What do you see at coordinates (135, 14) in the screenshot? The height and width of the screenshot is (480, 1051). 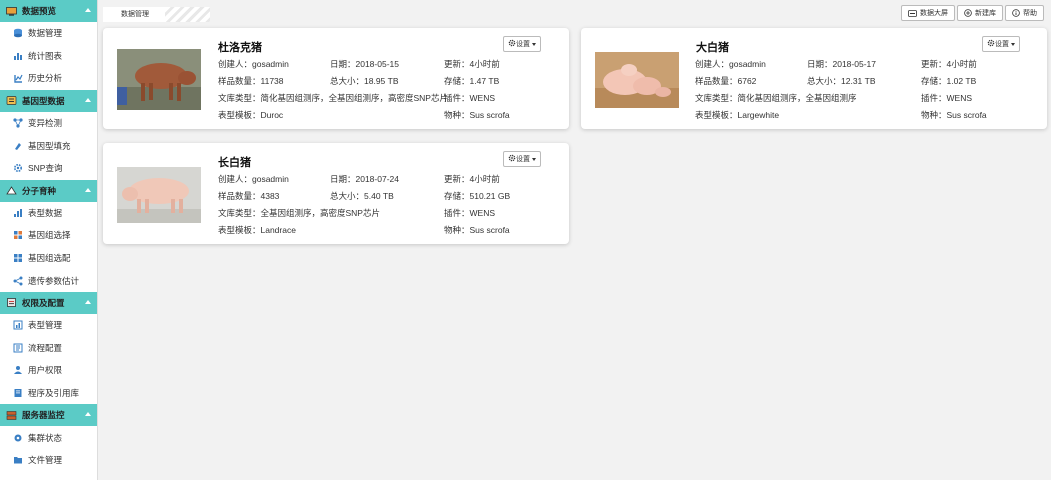 I see `tab-label: 数据管理` at bounding box center [135, 14].